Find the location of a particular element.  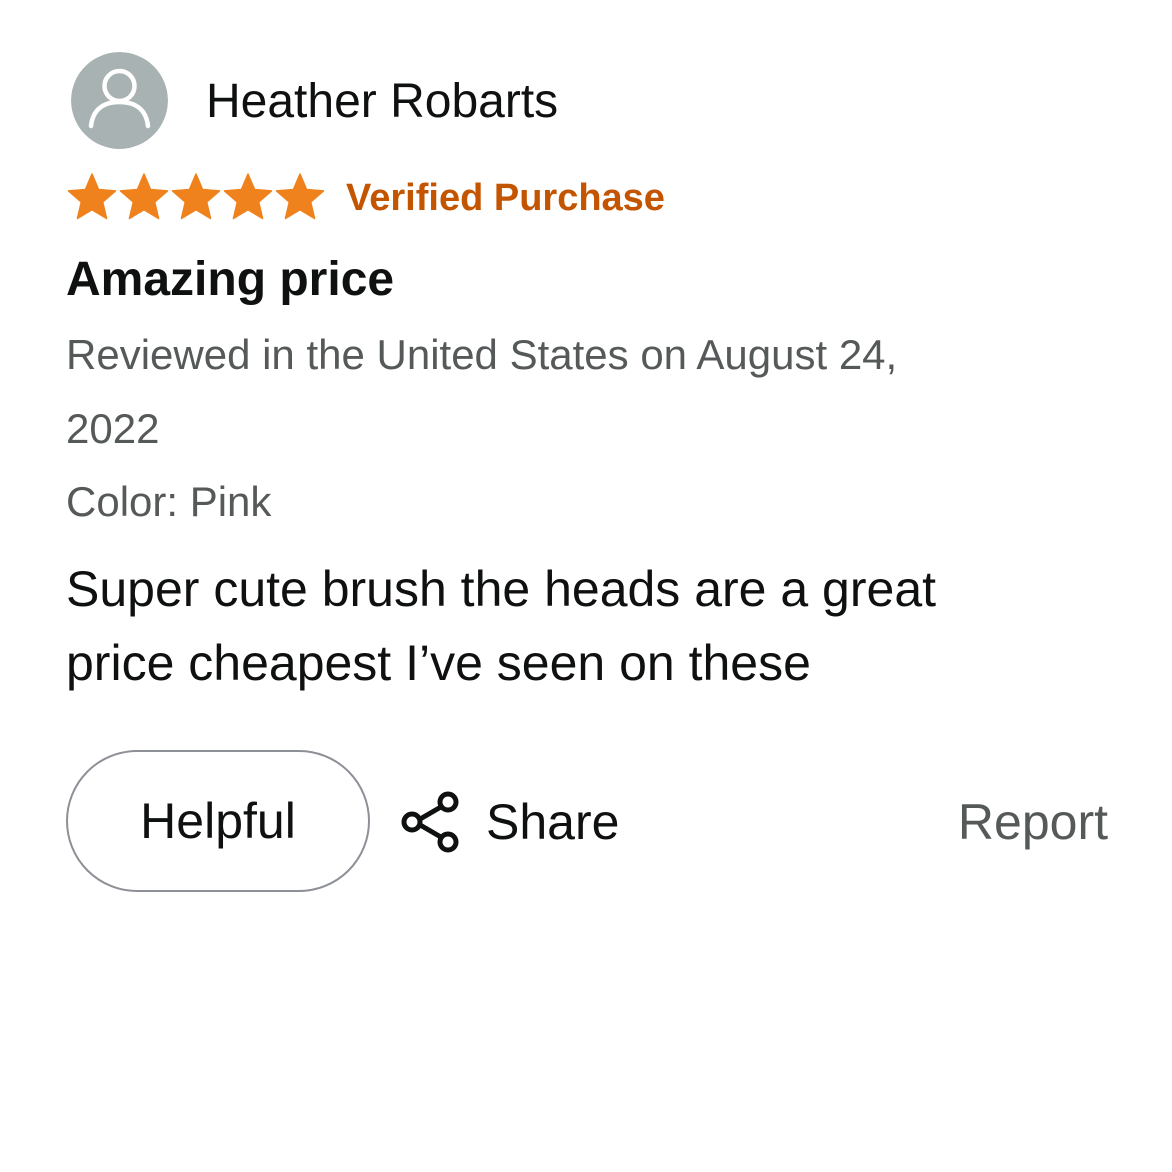

star-rating is located at coordinates (196, 198).